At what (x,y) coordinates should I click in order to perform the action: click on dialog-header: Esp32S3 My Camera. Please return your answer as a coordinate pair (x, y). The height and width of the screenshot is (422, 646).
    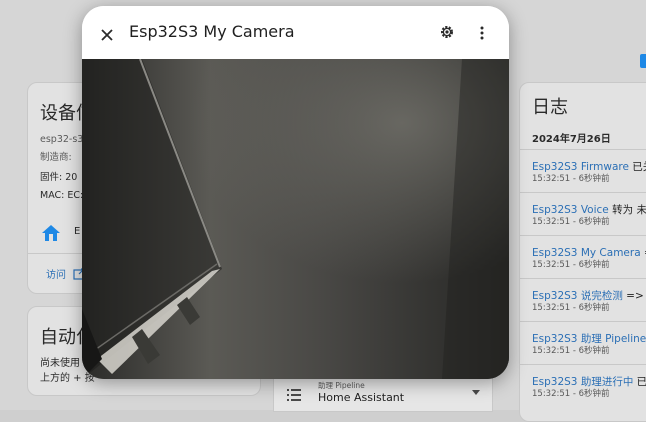
    Looking at the image, I should click on (295, 32).